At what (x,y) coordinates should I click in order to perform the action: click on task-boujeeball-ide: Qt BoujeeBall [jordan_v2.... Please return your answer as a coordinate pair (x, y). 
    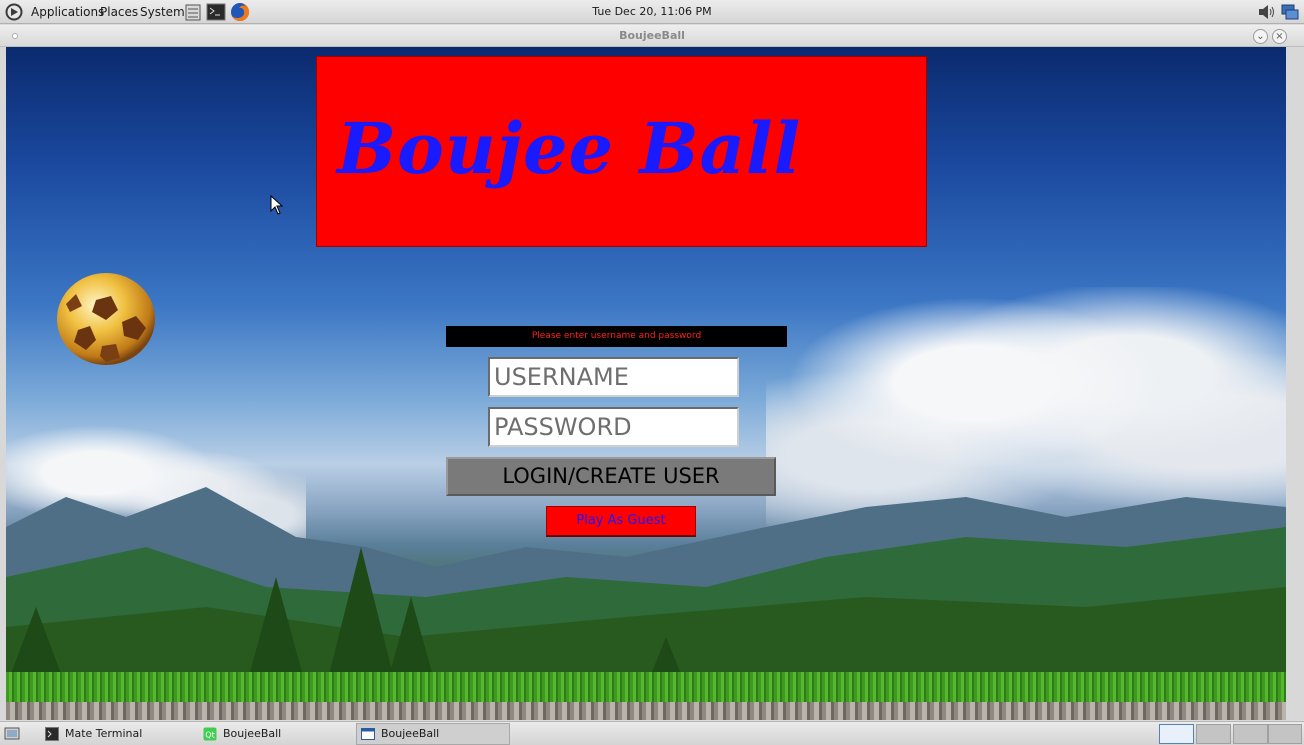
    Looking at the image, I should click on (275, 734).